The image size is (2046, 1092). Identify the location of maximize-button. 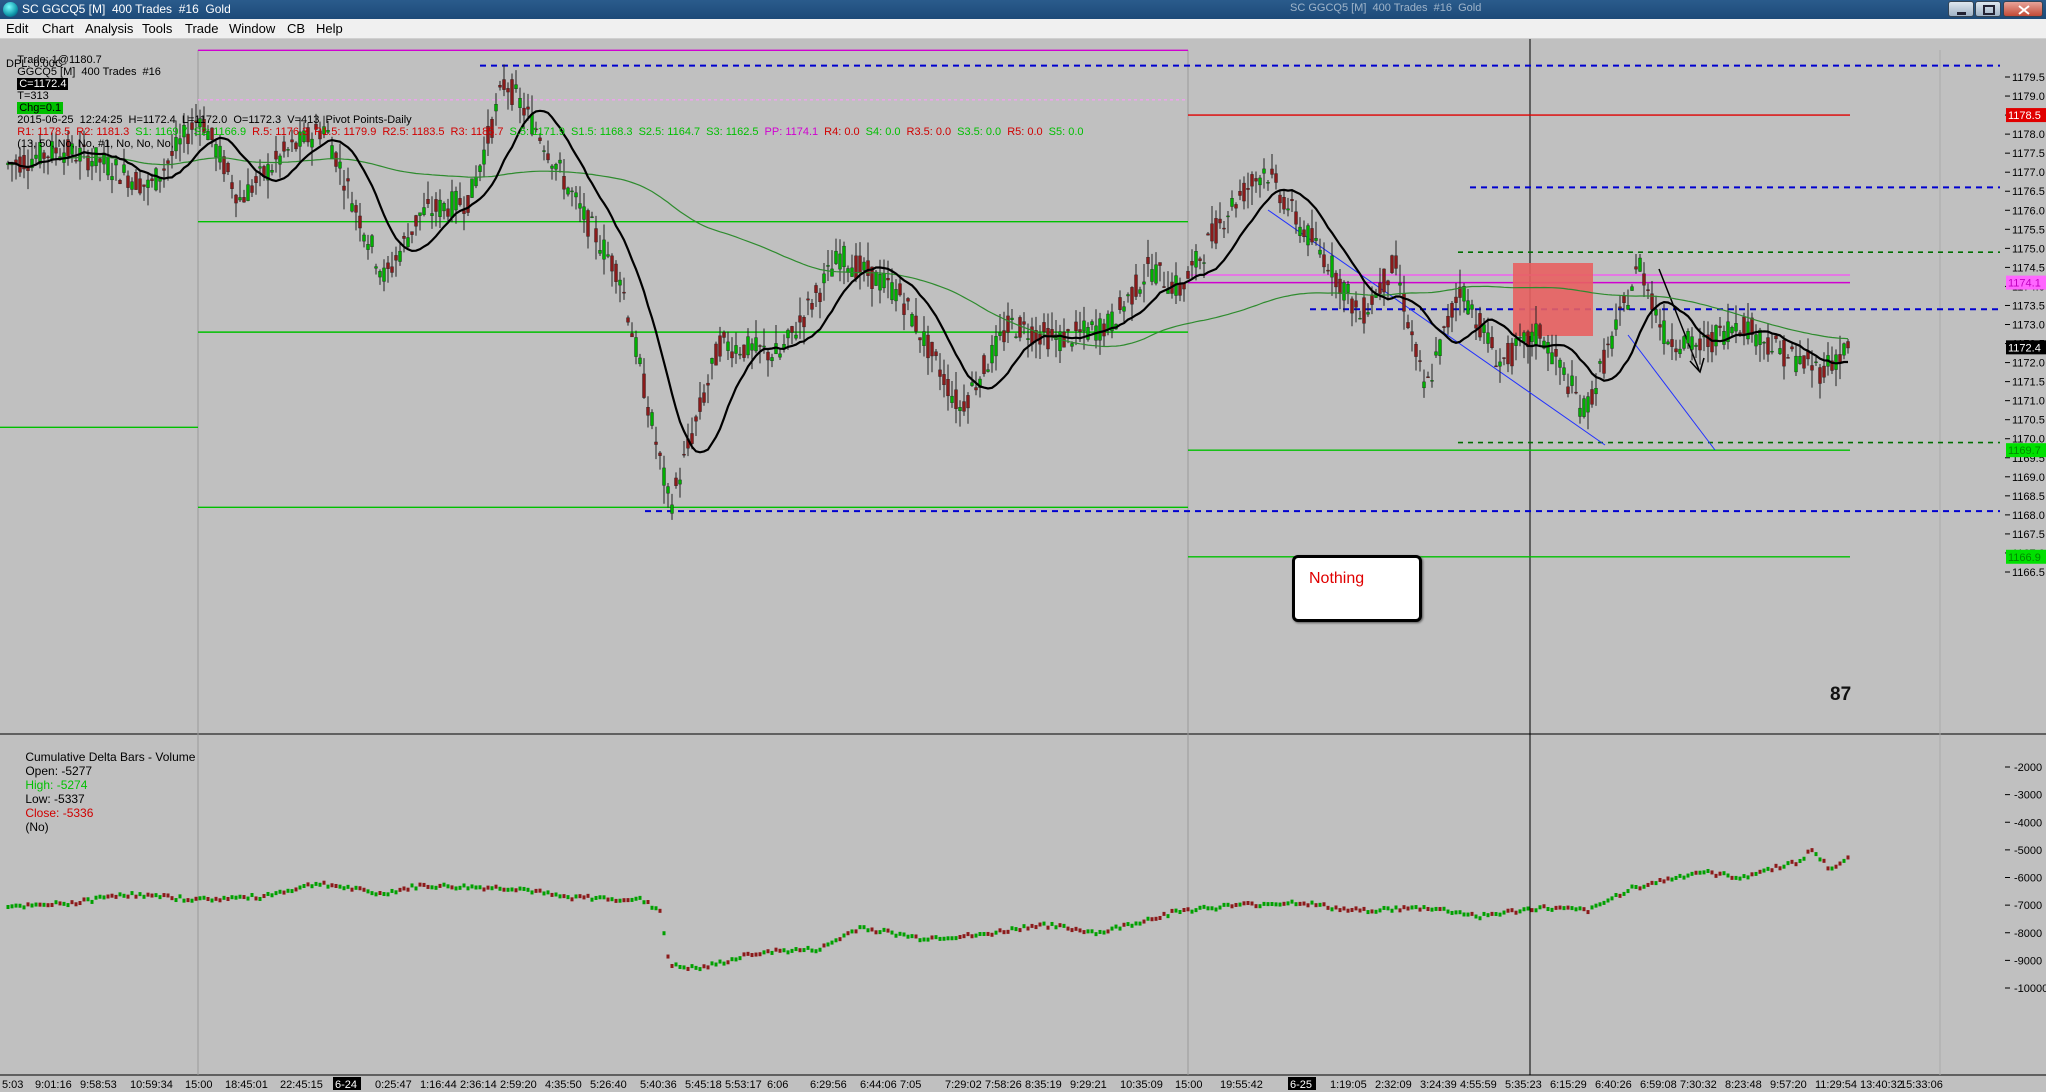
(1988, 9).